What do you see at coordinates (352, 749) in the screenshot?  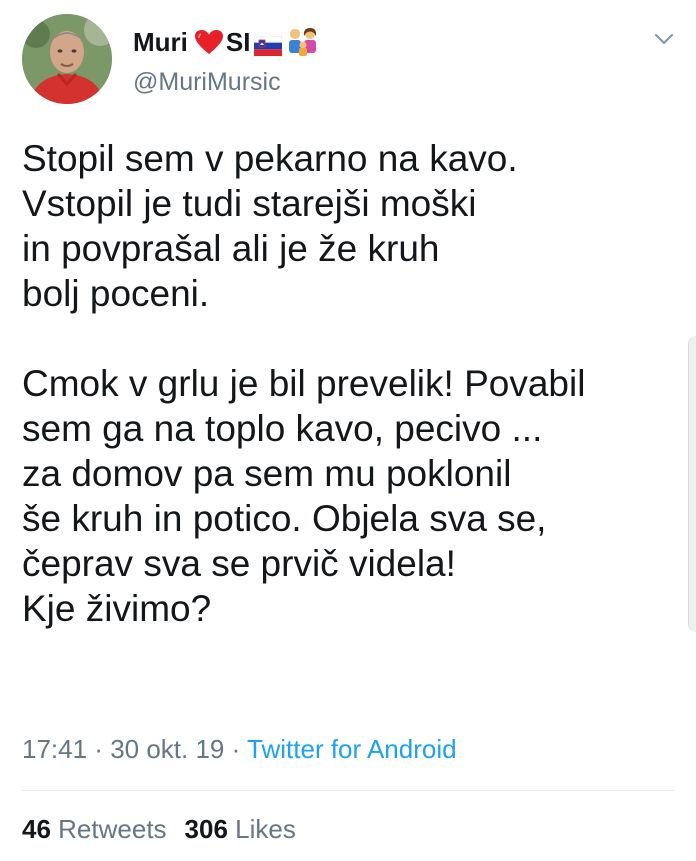 I see `tweet-source-link: Twitter for Android` at bounding box center [352, 749].